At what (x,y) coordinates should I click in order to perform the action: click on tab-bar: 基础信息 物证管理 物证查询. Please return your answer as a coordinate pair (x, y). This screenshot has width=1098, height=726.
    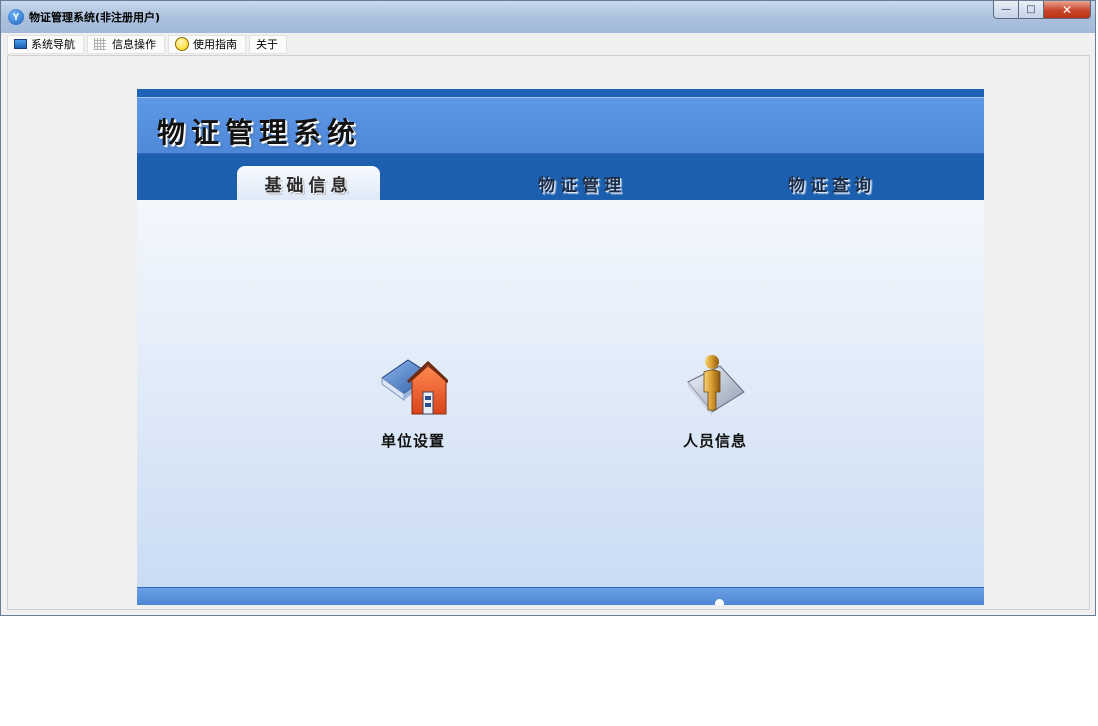
    Looking at the image, I should click on (560, 177).